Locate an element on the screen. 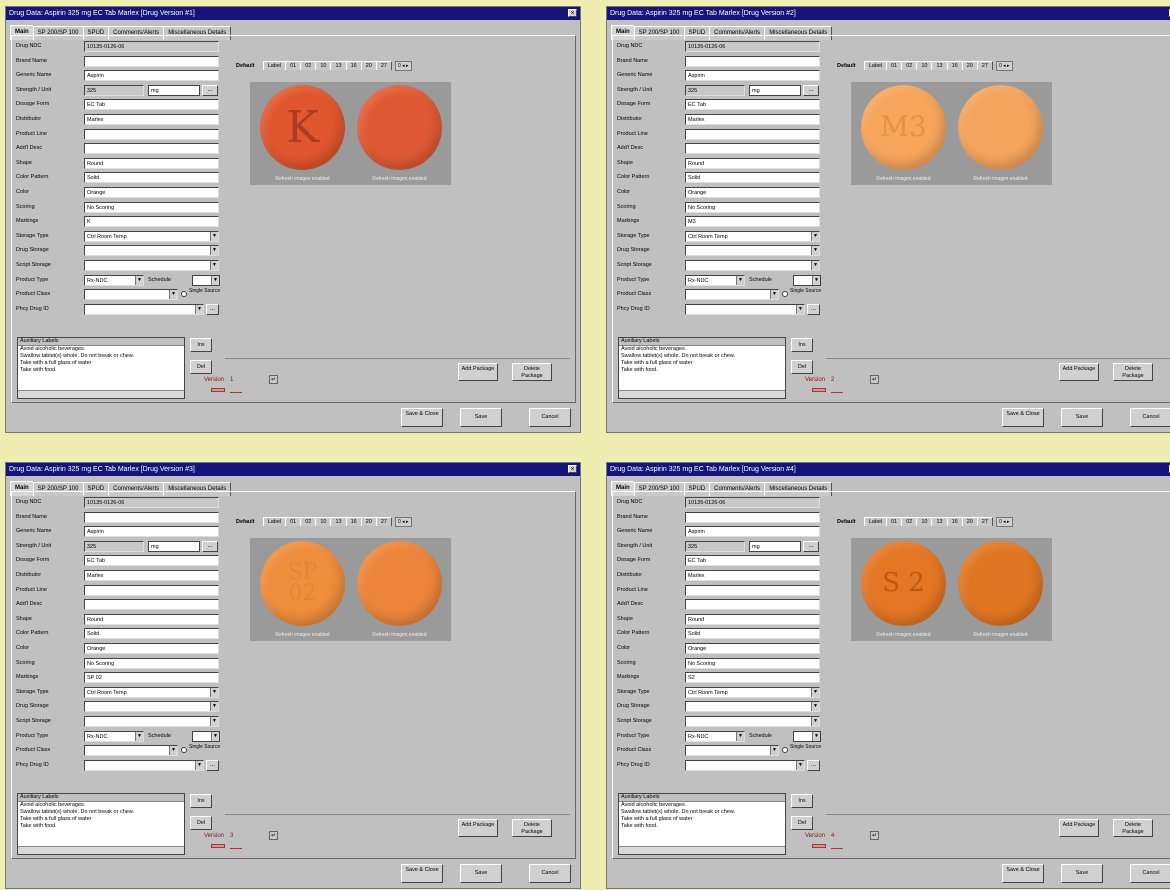 The width and height of the screenshot is (1170, 890). color-field: Orange is located at coordinates (752, 648).